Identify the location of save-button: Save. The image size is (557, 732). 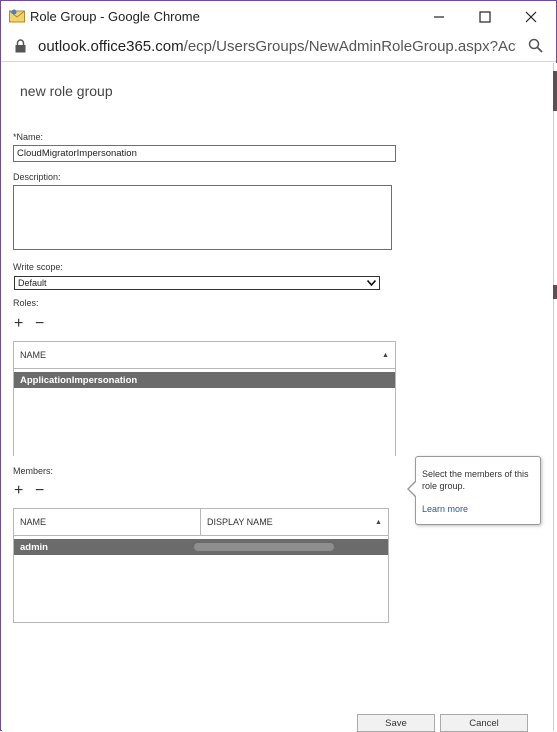
(396, 723).